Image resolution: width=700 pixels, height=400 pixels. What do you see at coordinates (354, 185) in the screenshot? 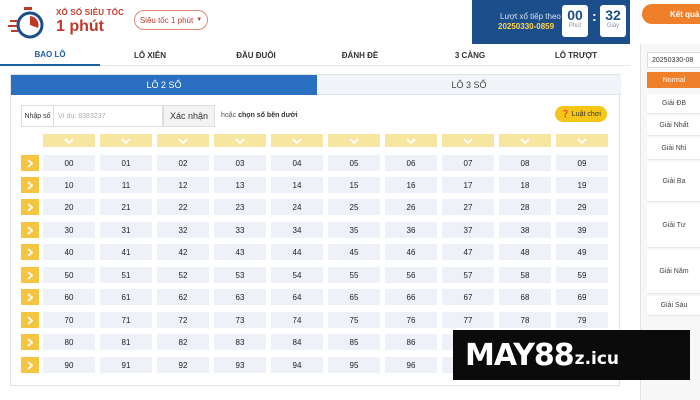
I see `number-cell: 15` at bounding box center [354, 185].